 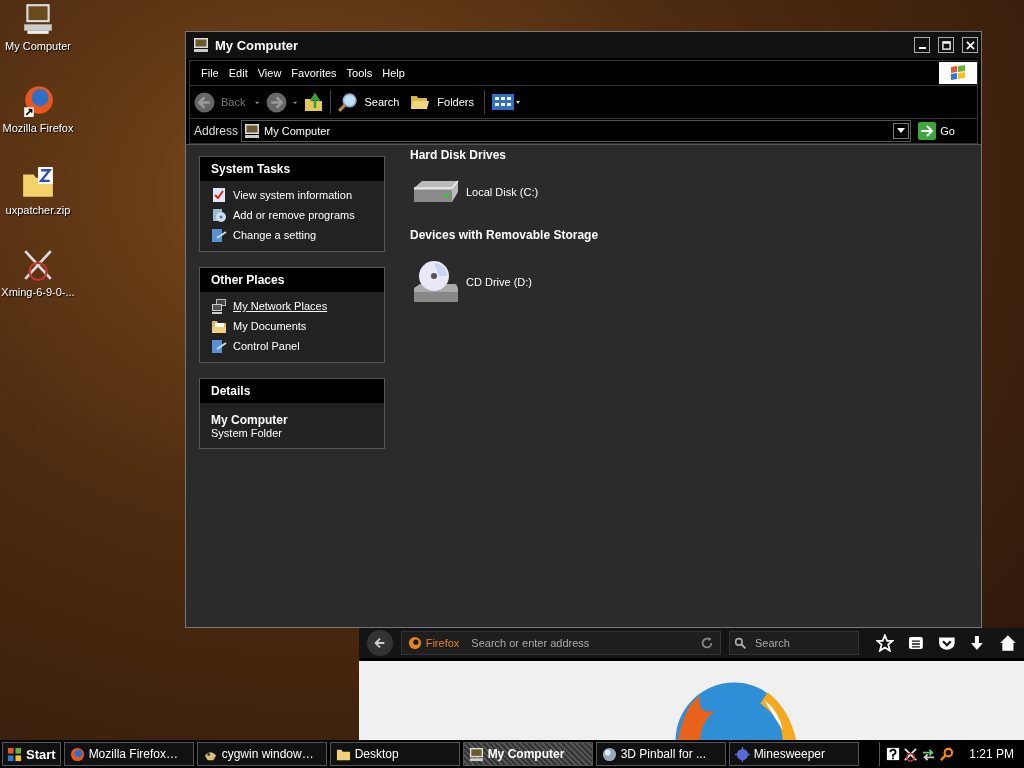 I want to click on site-identity: Firefox, so click(x=442, y=643).